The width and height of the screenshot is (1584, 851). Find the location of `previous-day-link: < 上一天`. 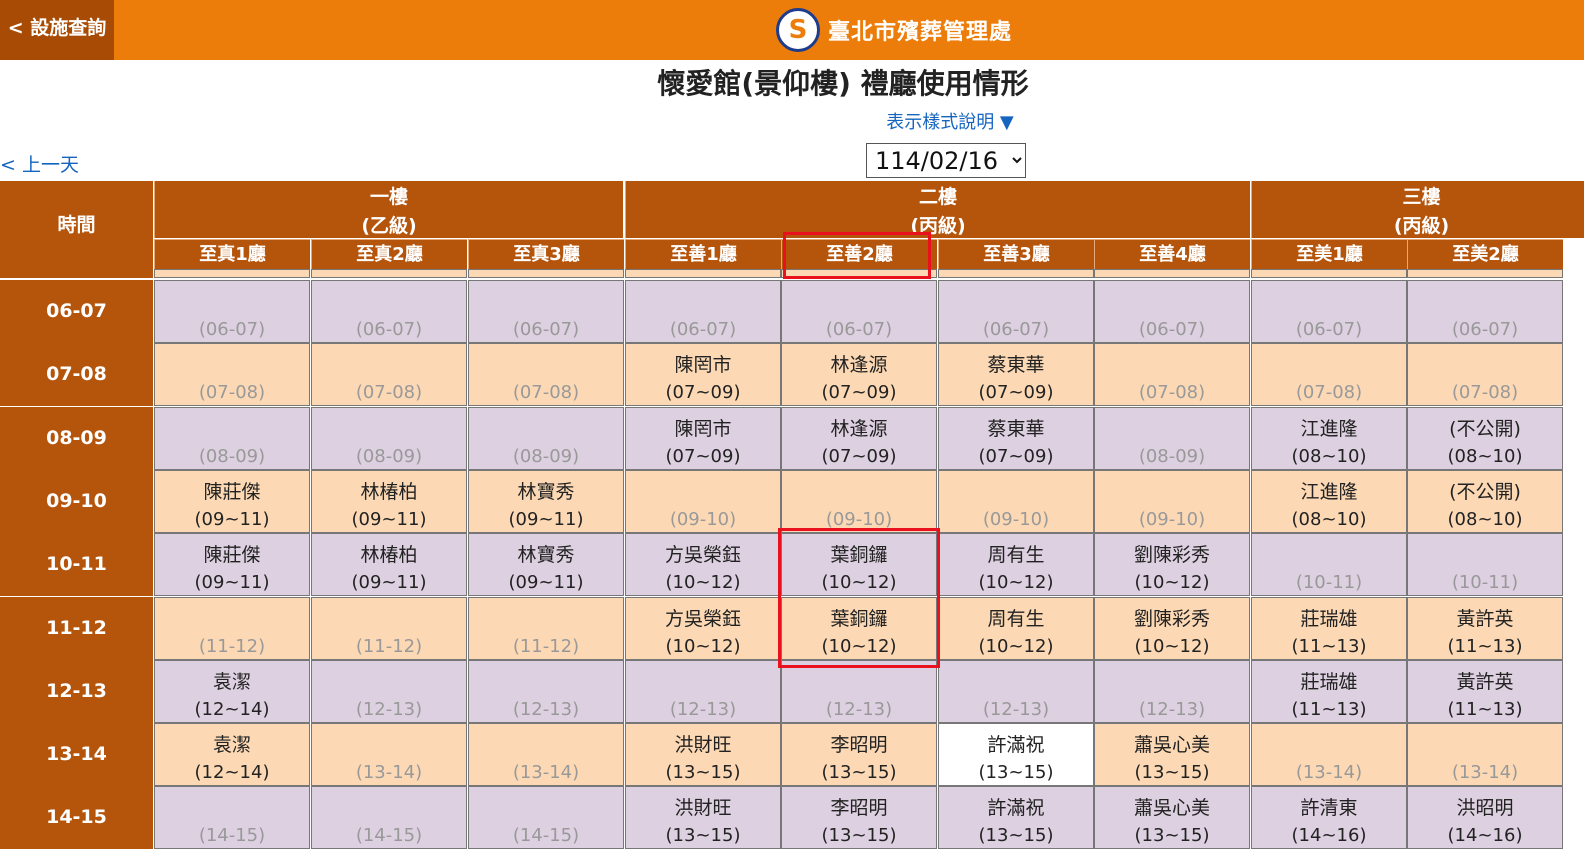

previous-day-link: < 上一天 is located at coordinates (39, 163).